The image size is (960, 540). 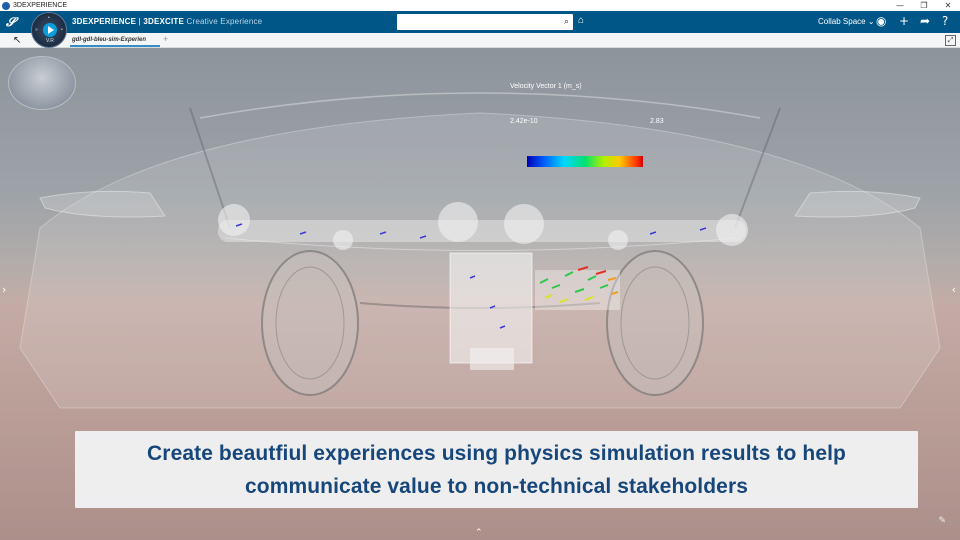 I want to click on restore-button: ❐, so click(x=924, y=5).